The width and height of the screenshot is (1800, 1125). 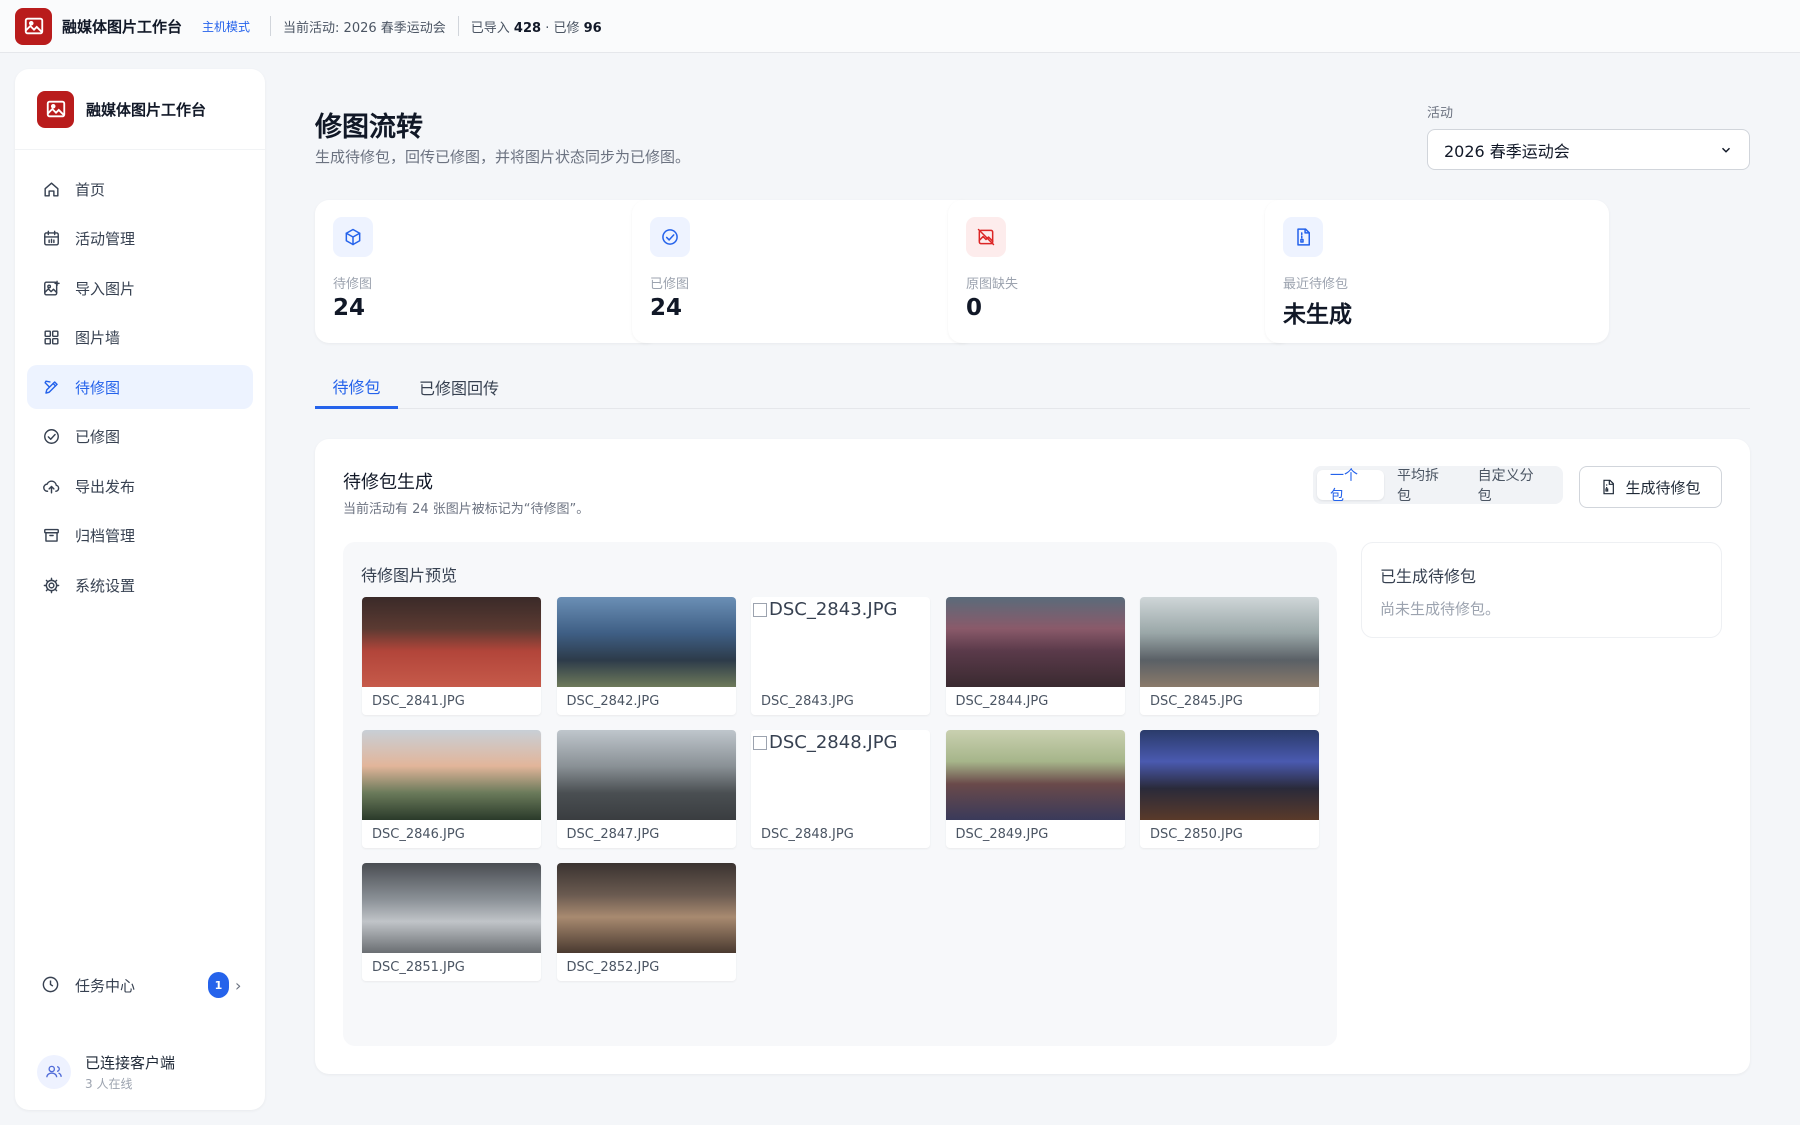 I want to click on generate-package-button: 生成待修包, so click(x=1650, y=487).